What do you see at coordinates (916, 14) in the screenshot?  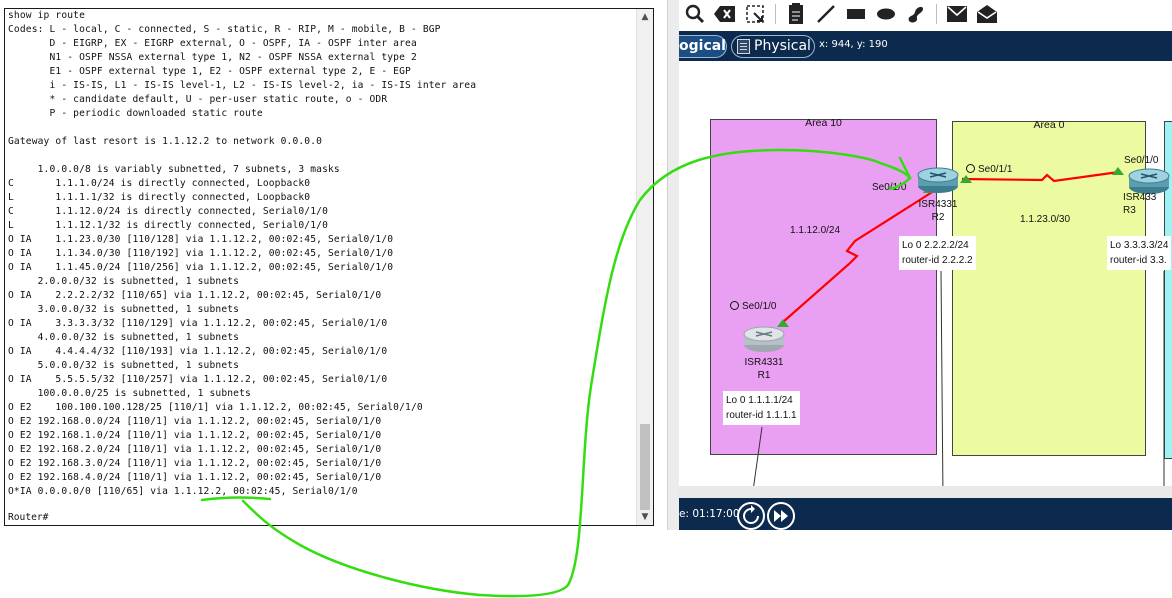 I see `freeform-icon` at bounding box center [916, 14].